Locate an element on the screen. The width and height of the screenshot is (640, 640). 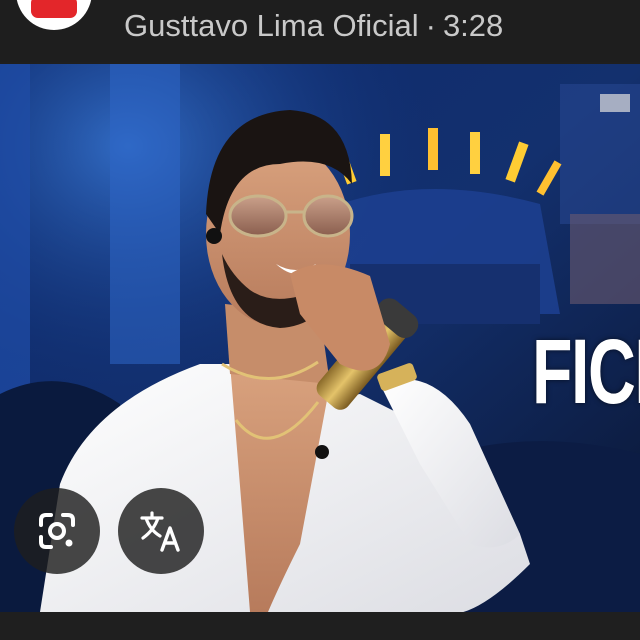
video-duration: 3:28 is located at coordinates (473, 25).